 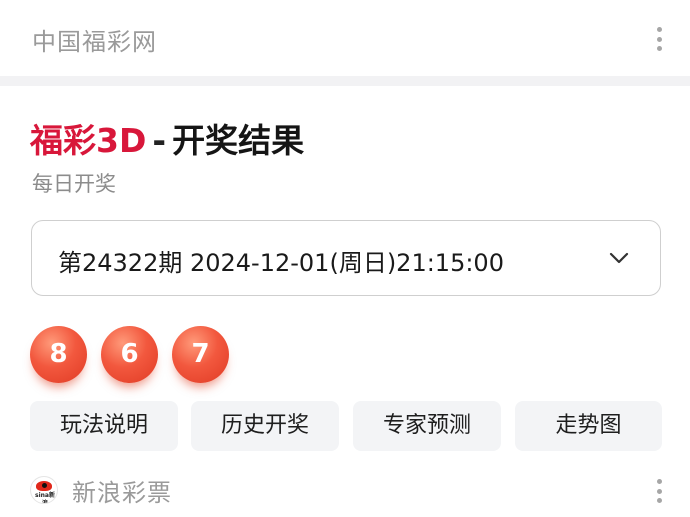 I want to click on source-attribution: sina新浪 新浪彩票, so click(x=101, y=490).